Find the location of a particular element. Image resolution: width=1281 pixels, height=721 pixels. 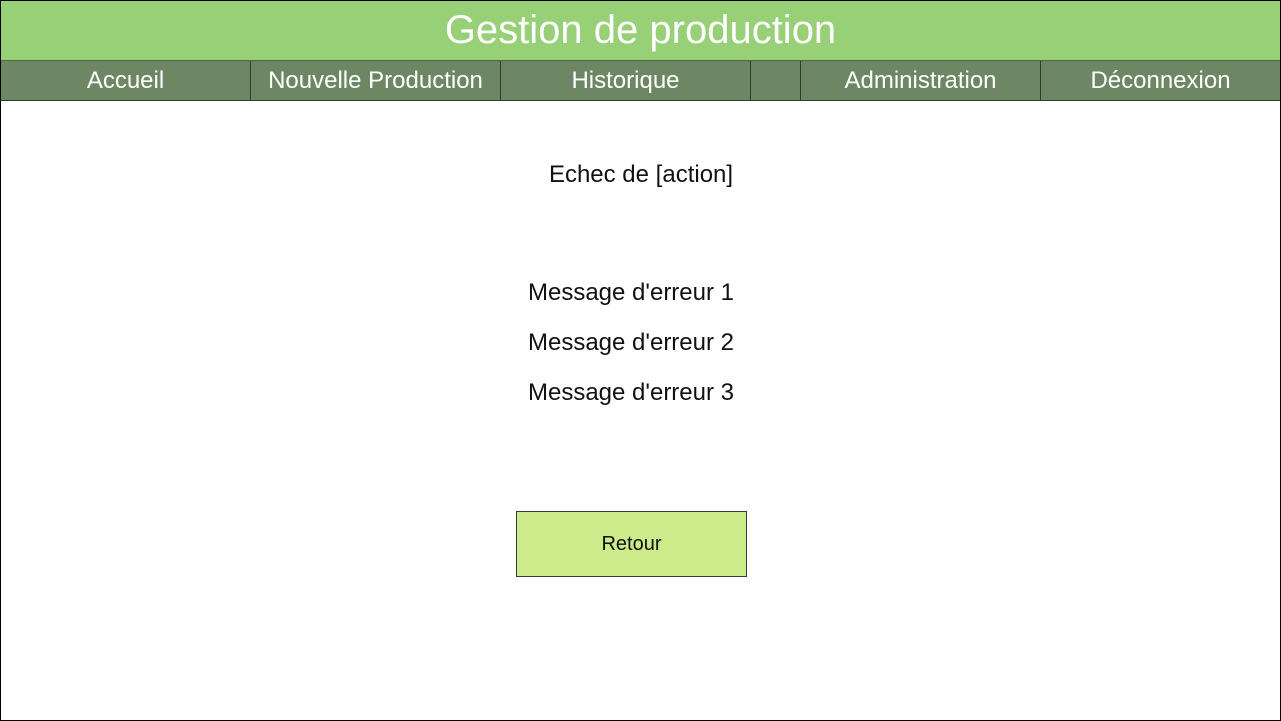

nav-item-deconnexion: Déconnexion is located at coordinates (1160, 80).